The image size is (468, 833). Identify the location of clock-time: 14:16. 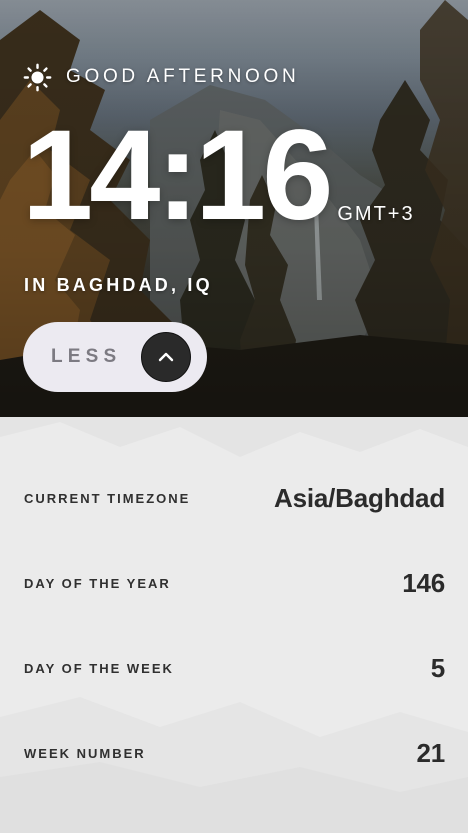
(177, 175).